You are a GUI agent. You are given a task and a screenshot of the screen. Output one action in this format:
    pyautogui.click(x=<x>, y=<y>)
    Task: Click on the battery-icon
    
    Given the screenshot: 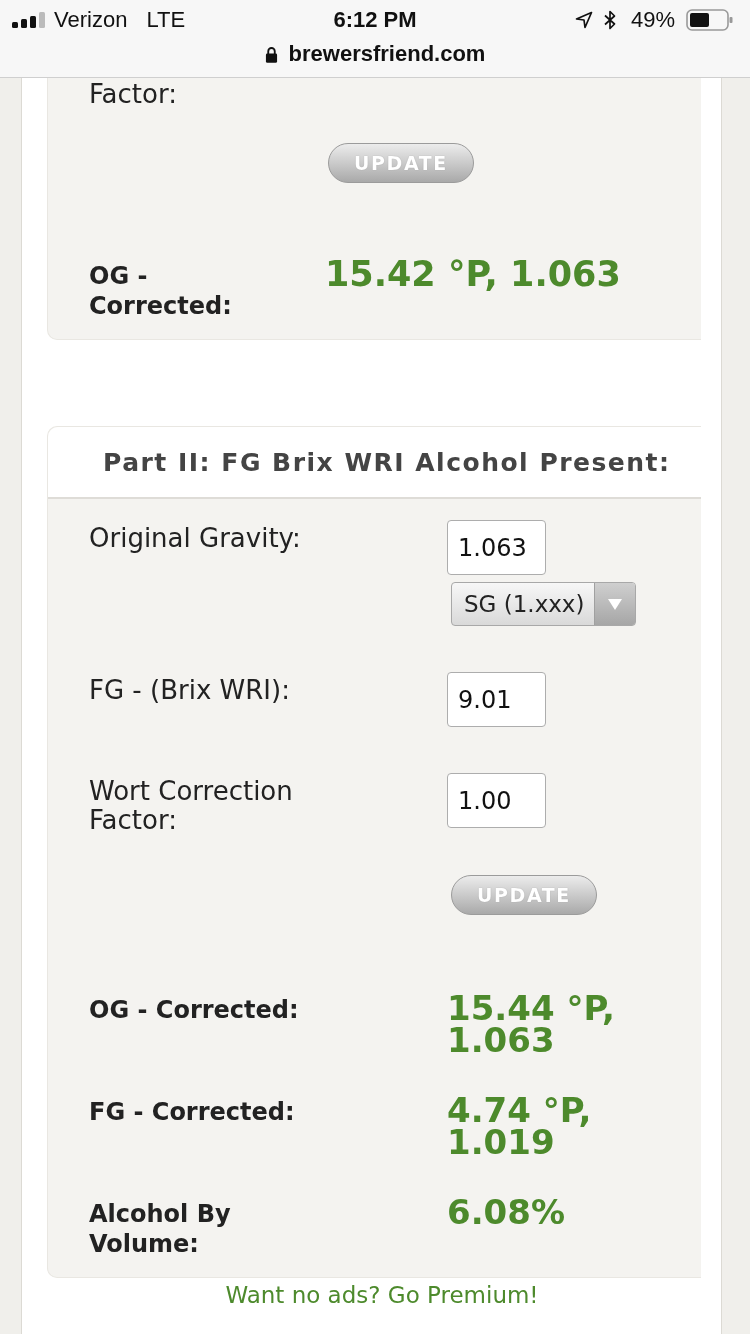 What is the action you would take?
    pyautogui.click(x=709, y=20)
    